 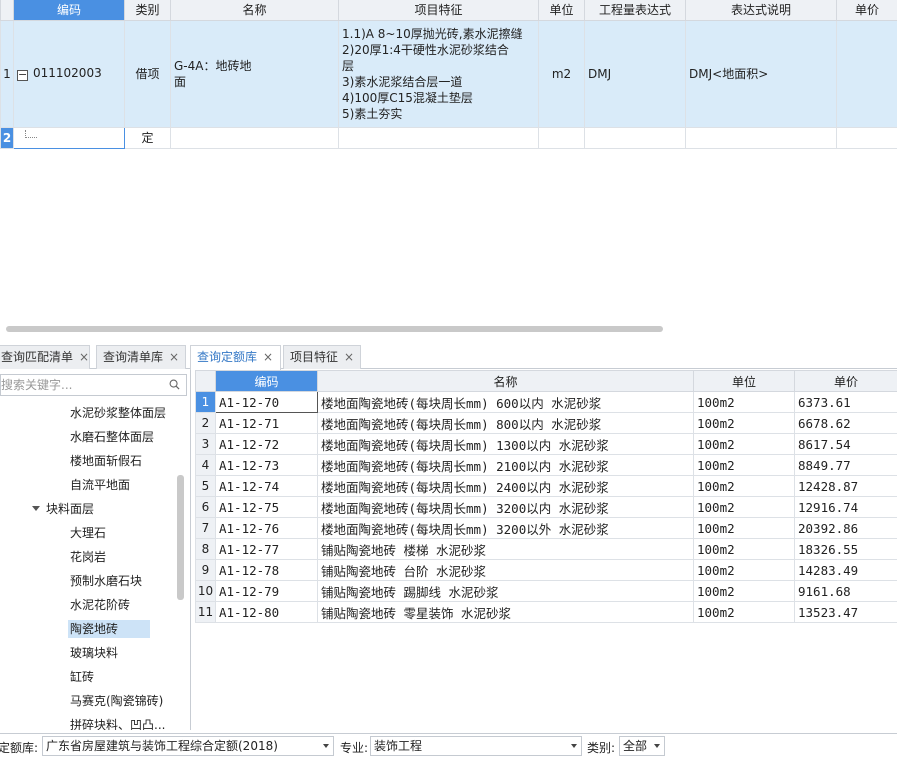 What do you see at coordinates (476, 746) in the screenshot?
I see `major-select: 装饰工程` at bounding box center [476, 746].